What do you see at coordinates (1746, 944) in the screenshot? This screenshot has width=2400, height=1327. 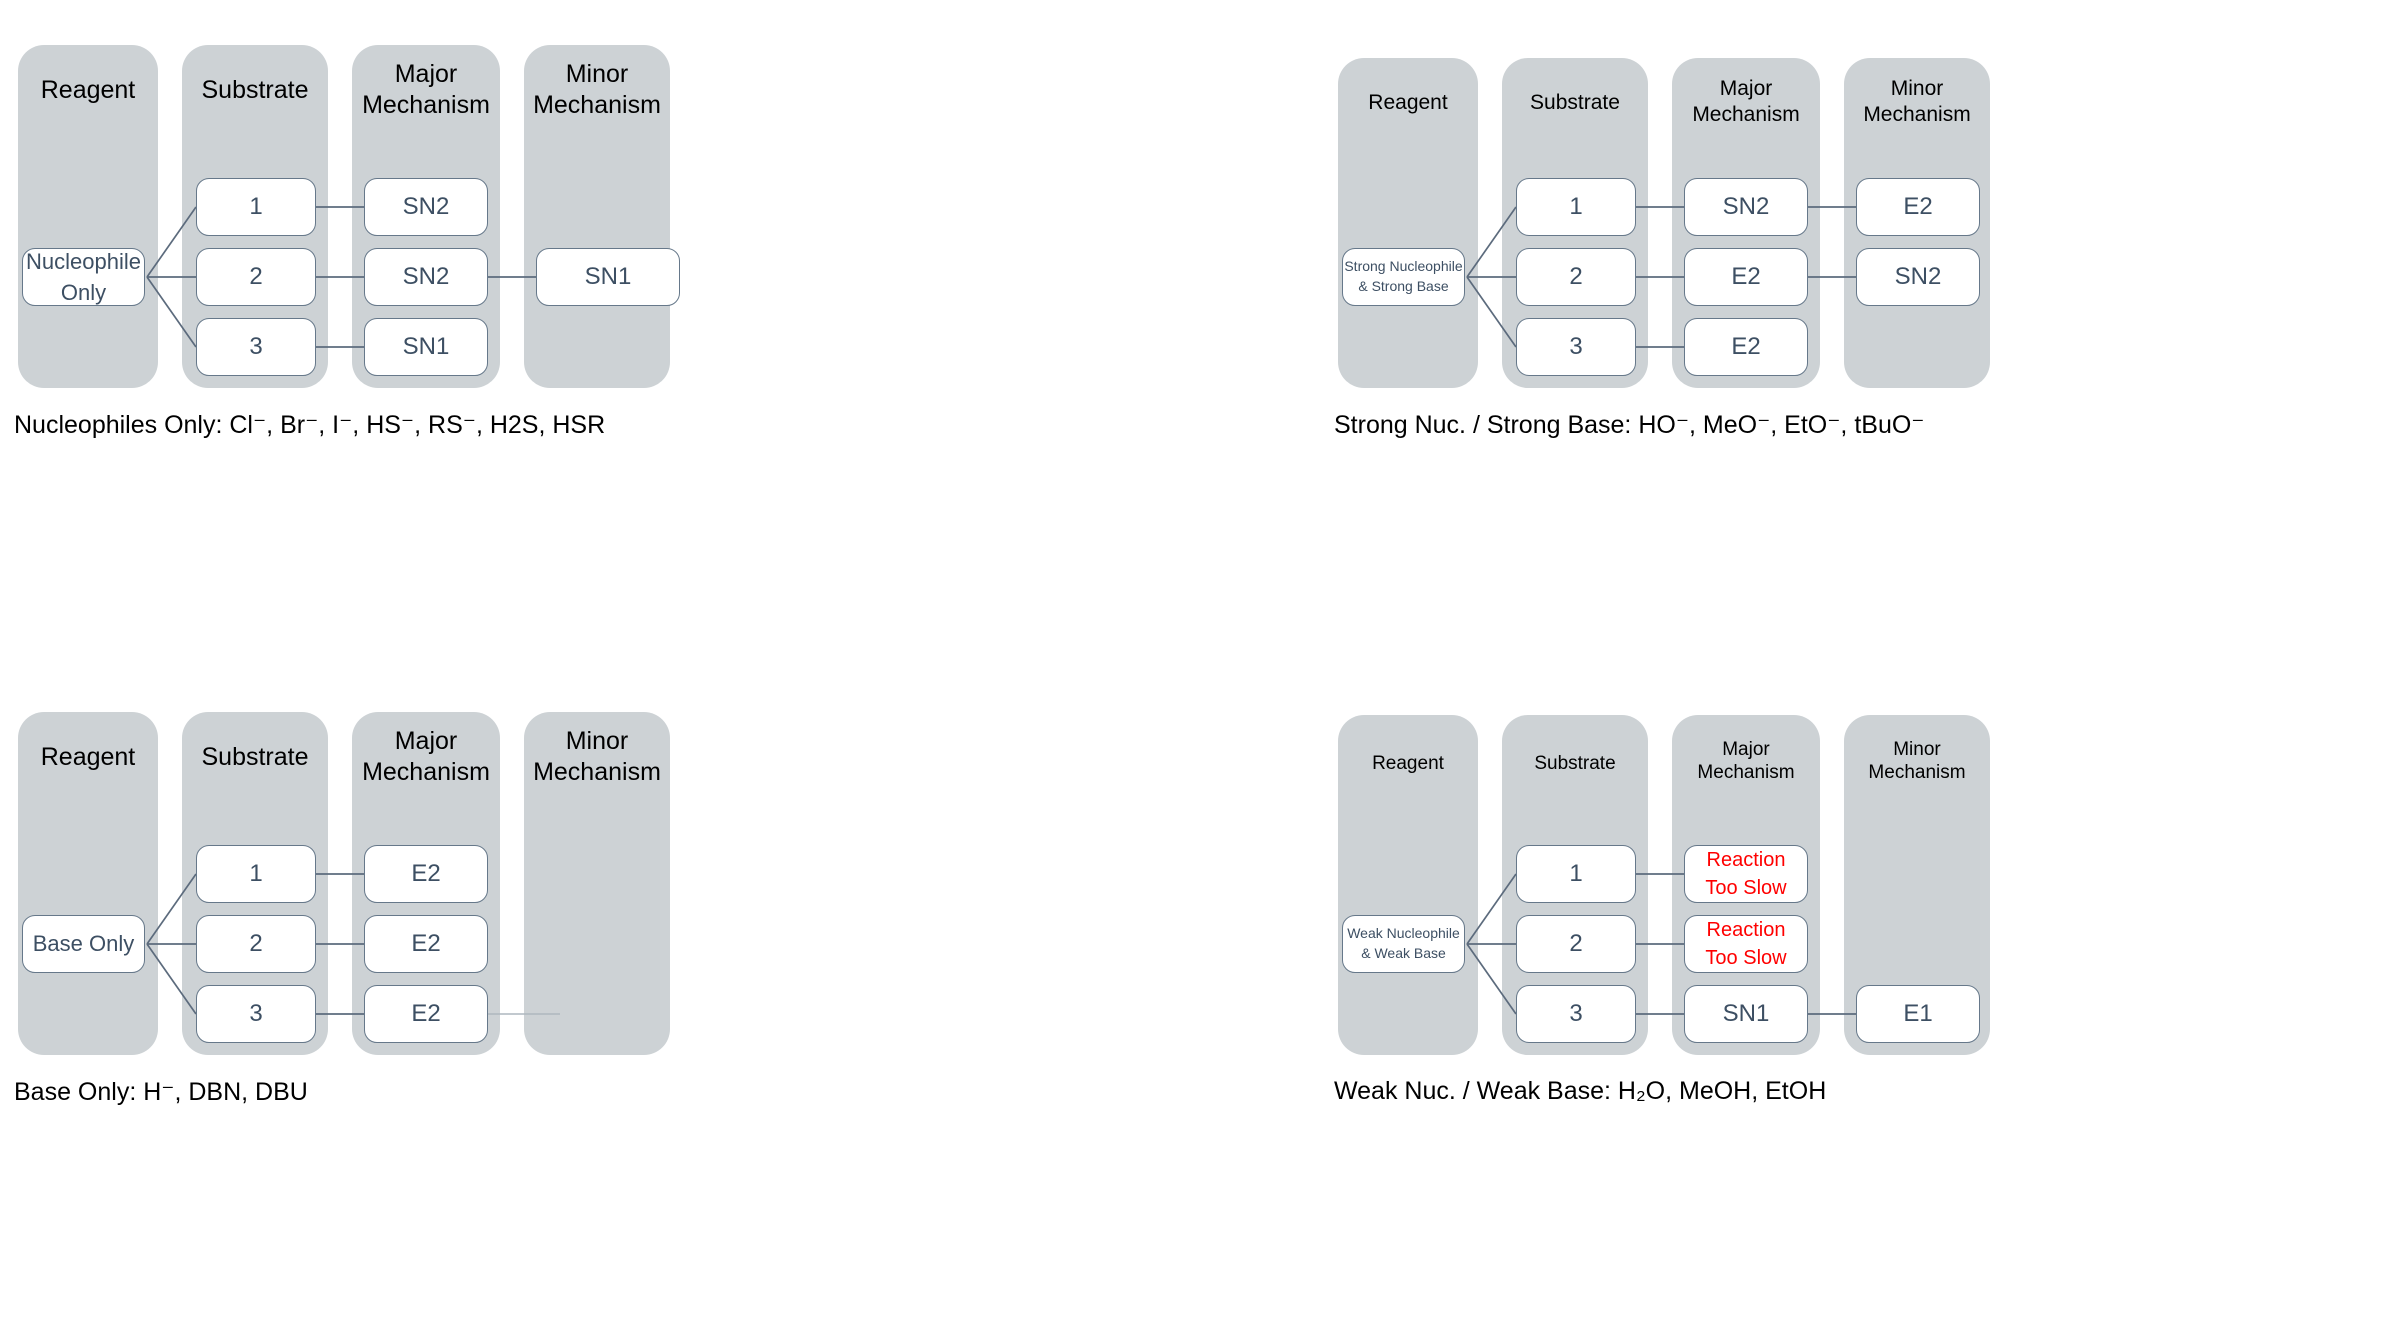 I see `major-mechanism-node-2: Reaction Too Slow` at bounding box center [1746, 944].